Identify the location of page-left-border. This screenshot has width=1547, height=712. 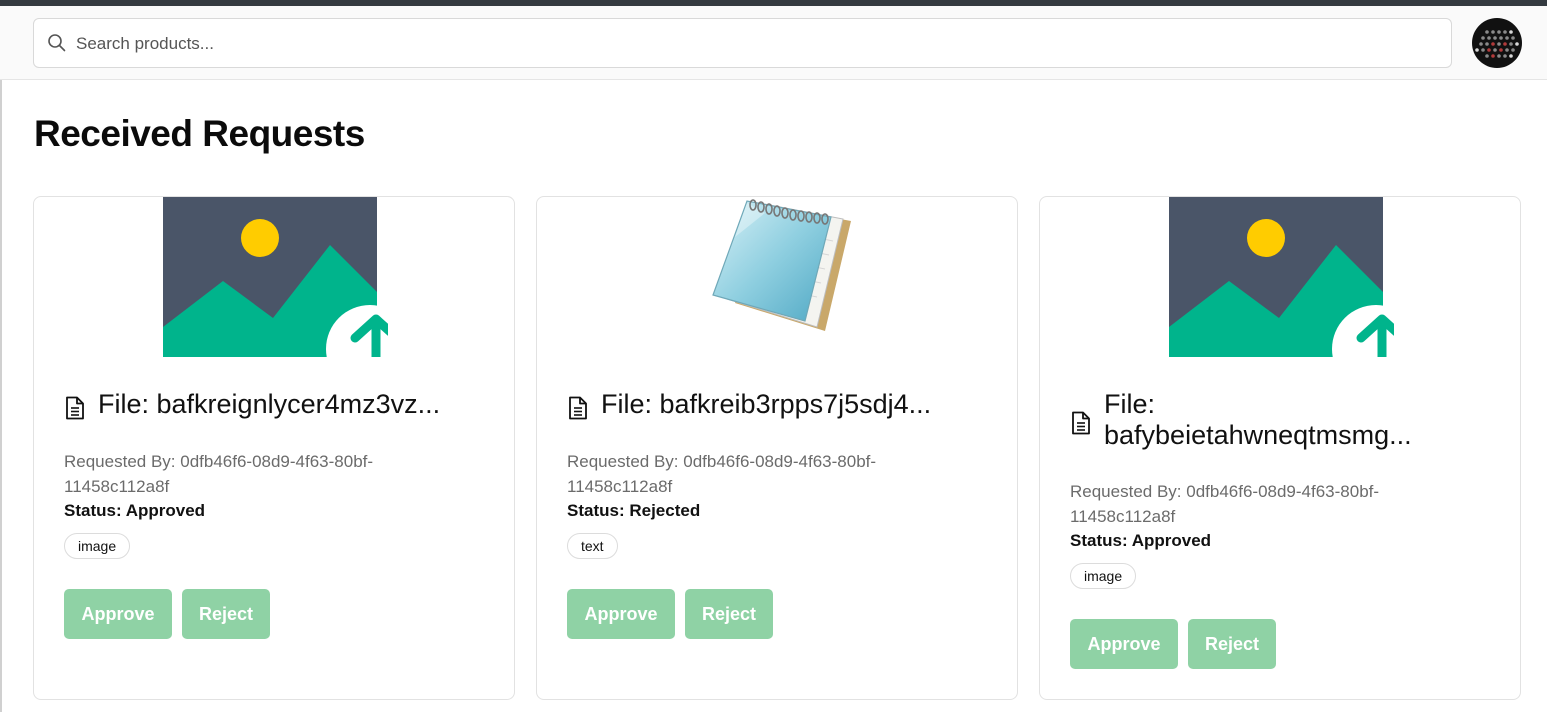
(1, 396).